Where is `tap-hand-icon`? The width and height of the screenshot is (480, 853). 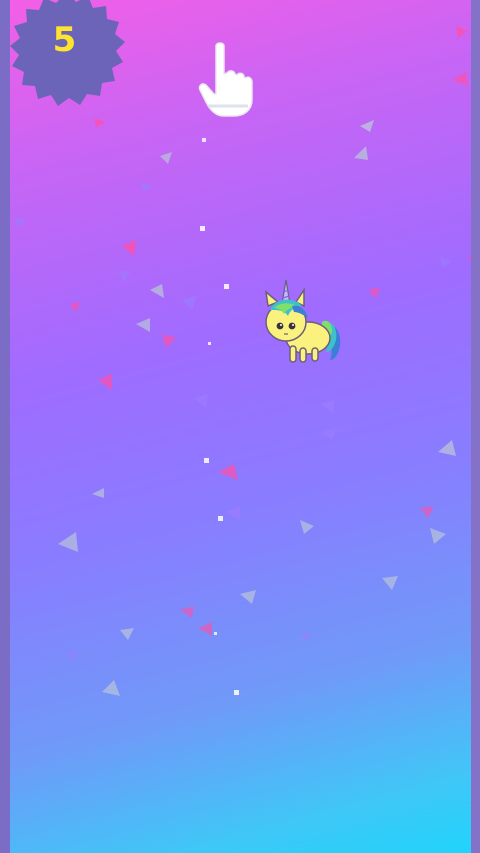 tap-hand-icon is located at coordinates (225, 79).